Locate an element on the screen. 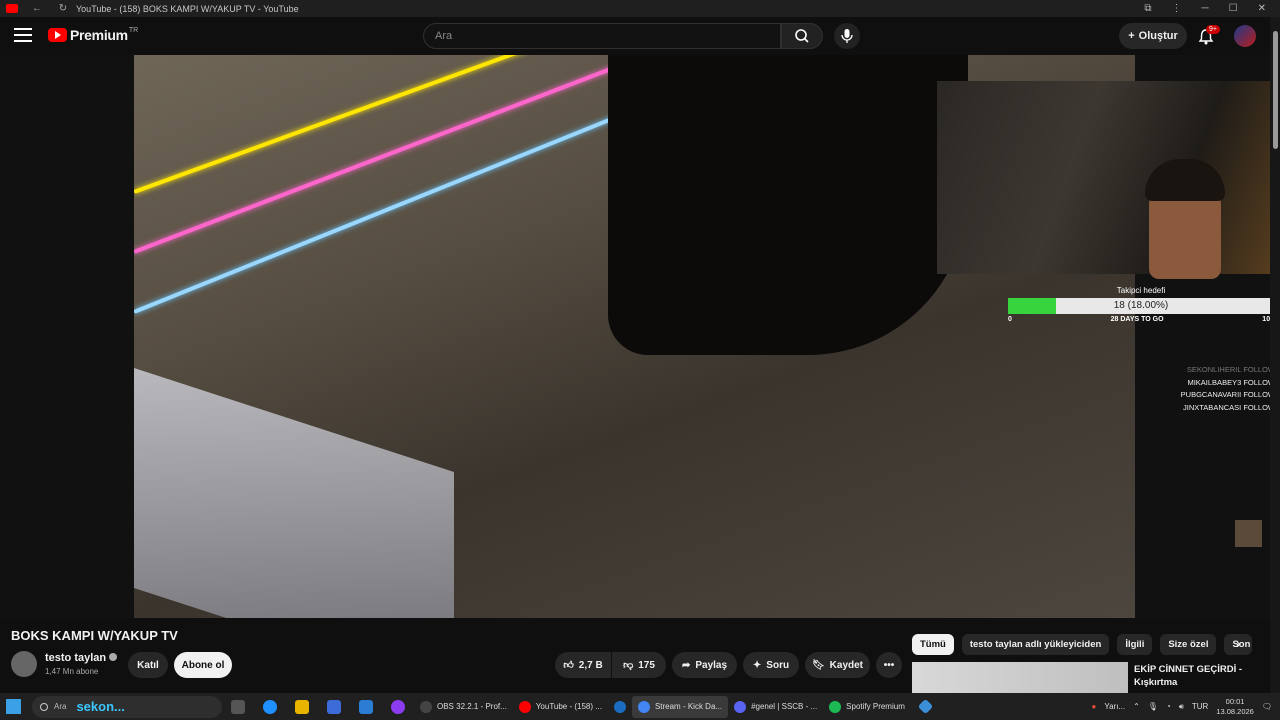  scrollbar-thumb is located at coordinates (1275, 90).